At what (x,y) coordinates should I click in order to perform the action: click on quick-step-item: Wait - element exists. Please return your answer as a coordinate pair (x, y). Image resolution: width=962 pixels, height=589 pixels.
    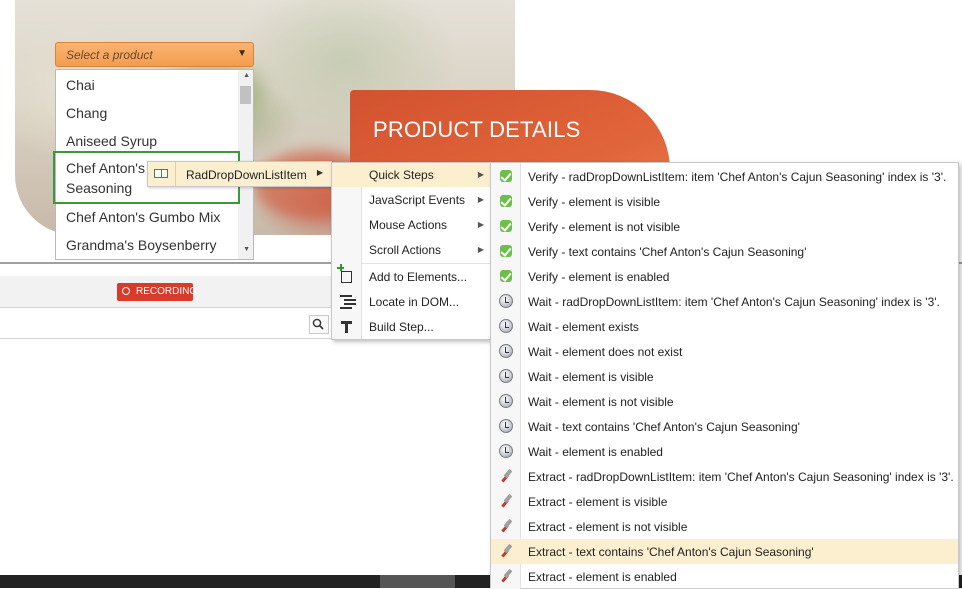
    Looking at the image, I should click on (724, 326).